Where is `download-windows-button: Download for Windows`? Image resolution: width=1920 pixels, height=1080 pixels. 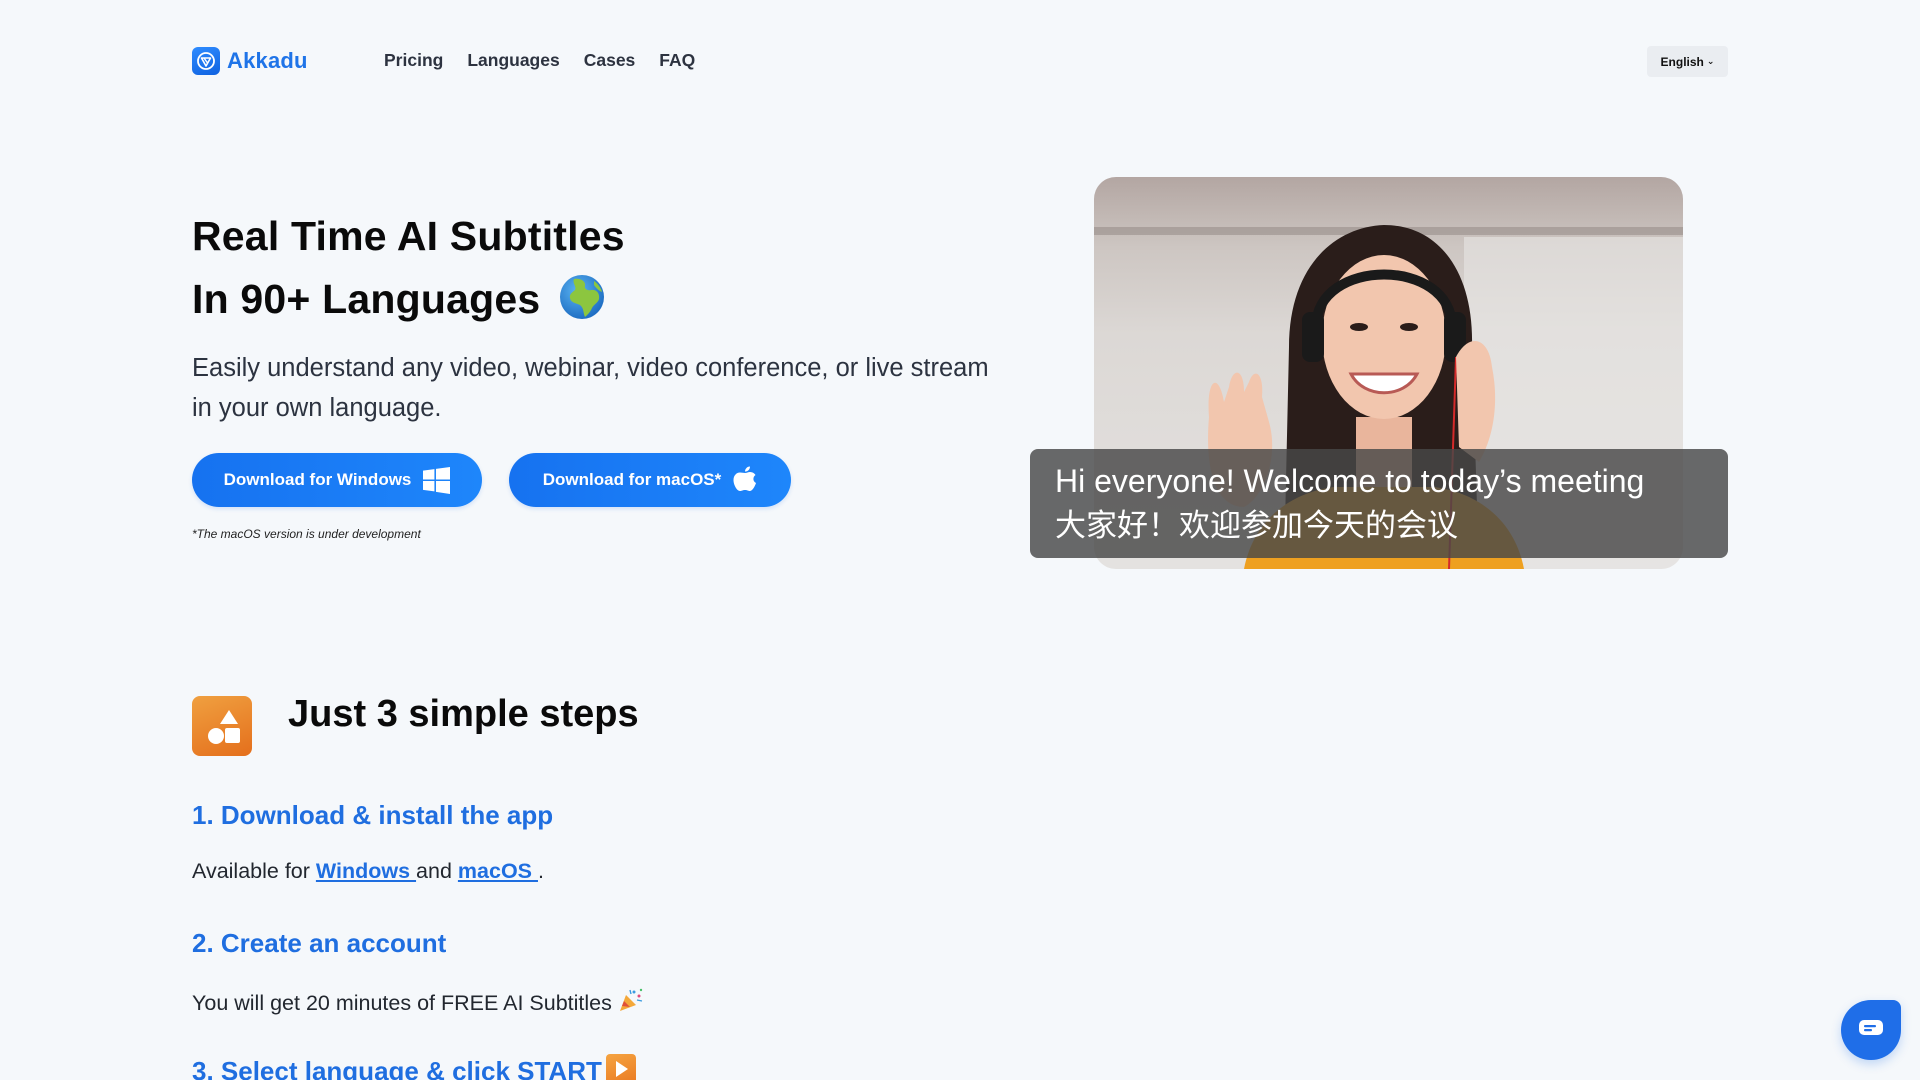
download-windows-button: Download for Windows is located at coordinates (337, 480).